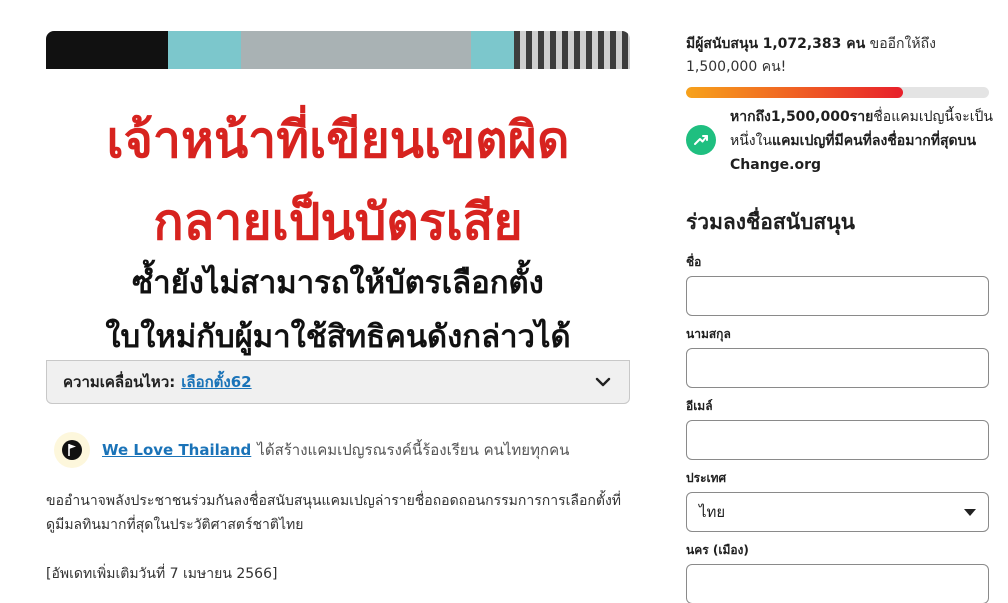 This screenshot has width=1008, height=603. Describe the element at coordinates (338, 337) in the screenshot. I see `image-subline-2: ใบใหม่กับผู้มาใช้สิทธิคนดังกล่าวได้` at that location.